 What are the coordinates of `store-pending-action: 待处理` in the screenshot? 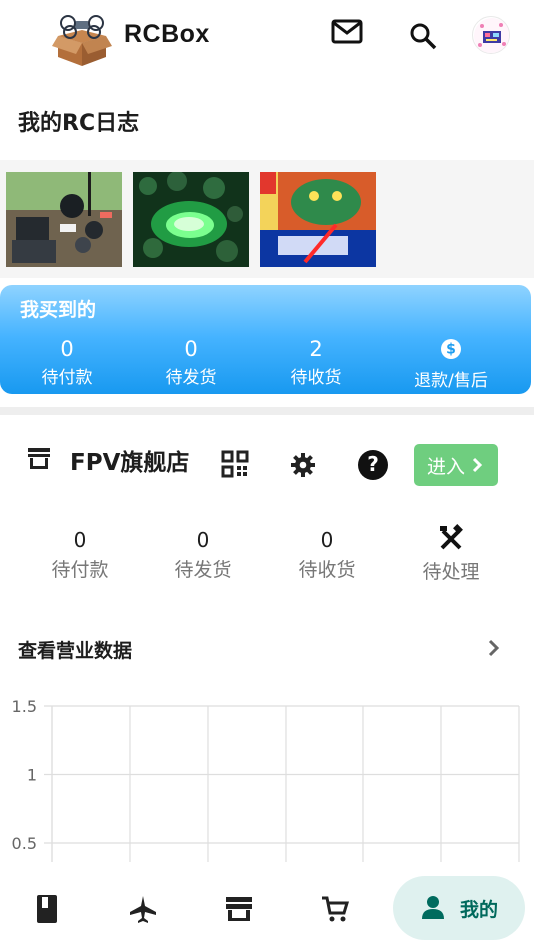 It's located at (451, 554).